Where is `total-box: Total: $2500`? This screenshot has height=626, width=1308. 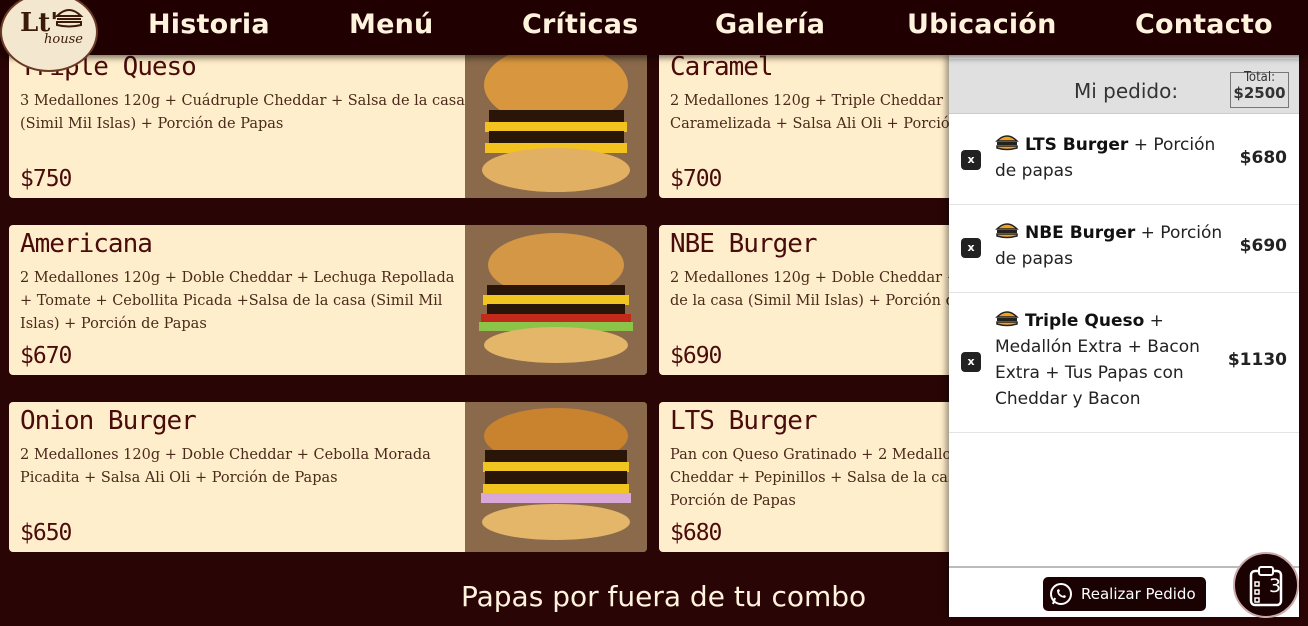
total-box: Total: $2500 is located at coordinates (1259, 89).